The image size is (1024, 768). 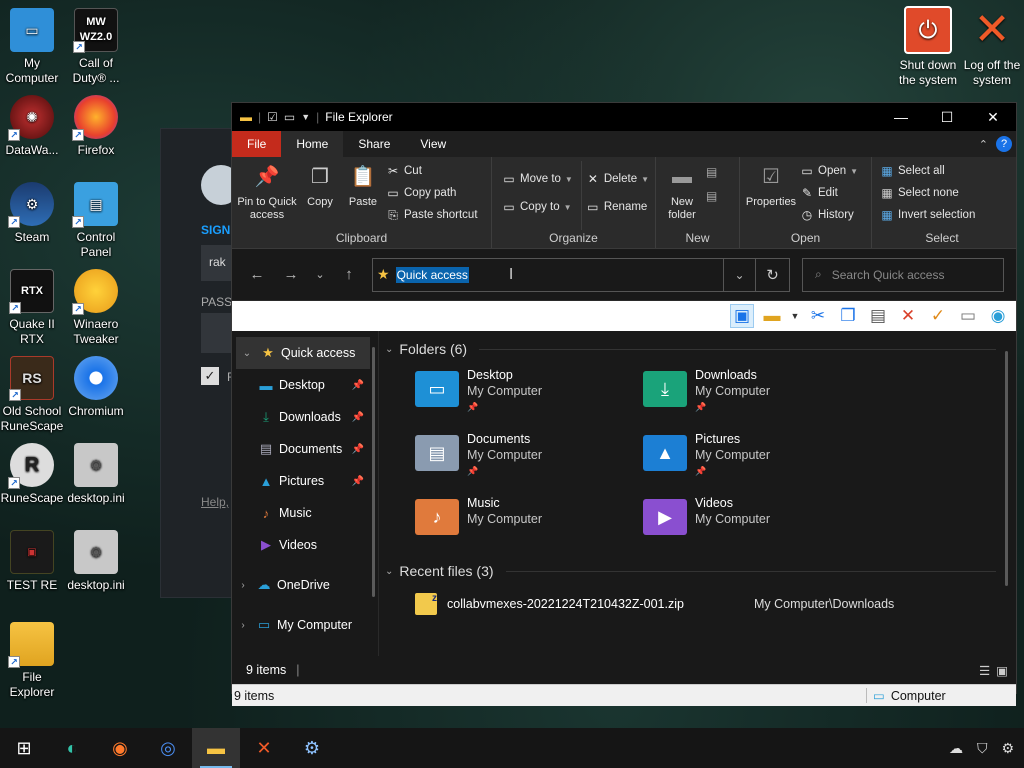 What do you see at coordinates (32, 395) in the screenshot?
I see `desktop-icon-osrs: RS ↗ Old School RuneScape` at bounding box center [32, 395].